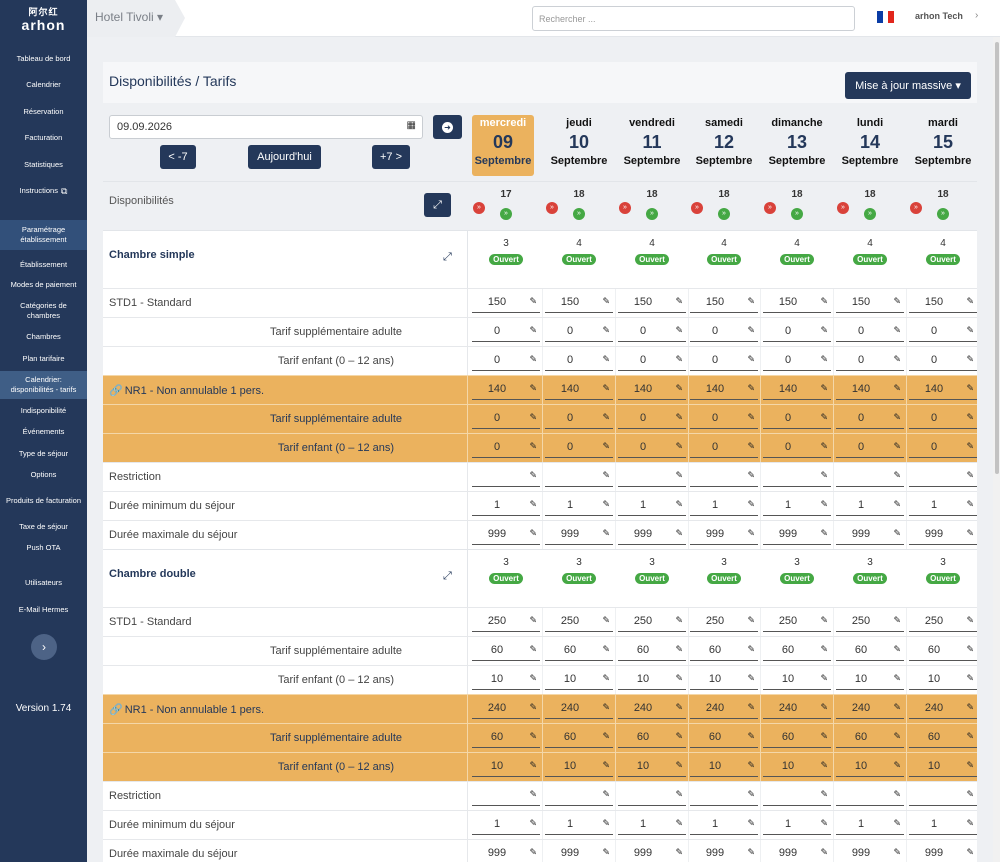  Describe the element at coordinates (43, 165) in the screenshot. I see `sidebar-item-4: Statistiques` at that location.